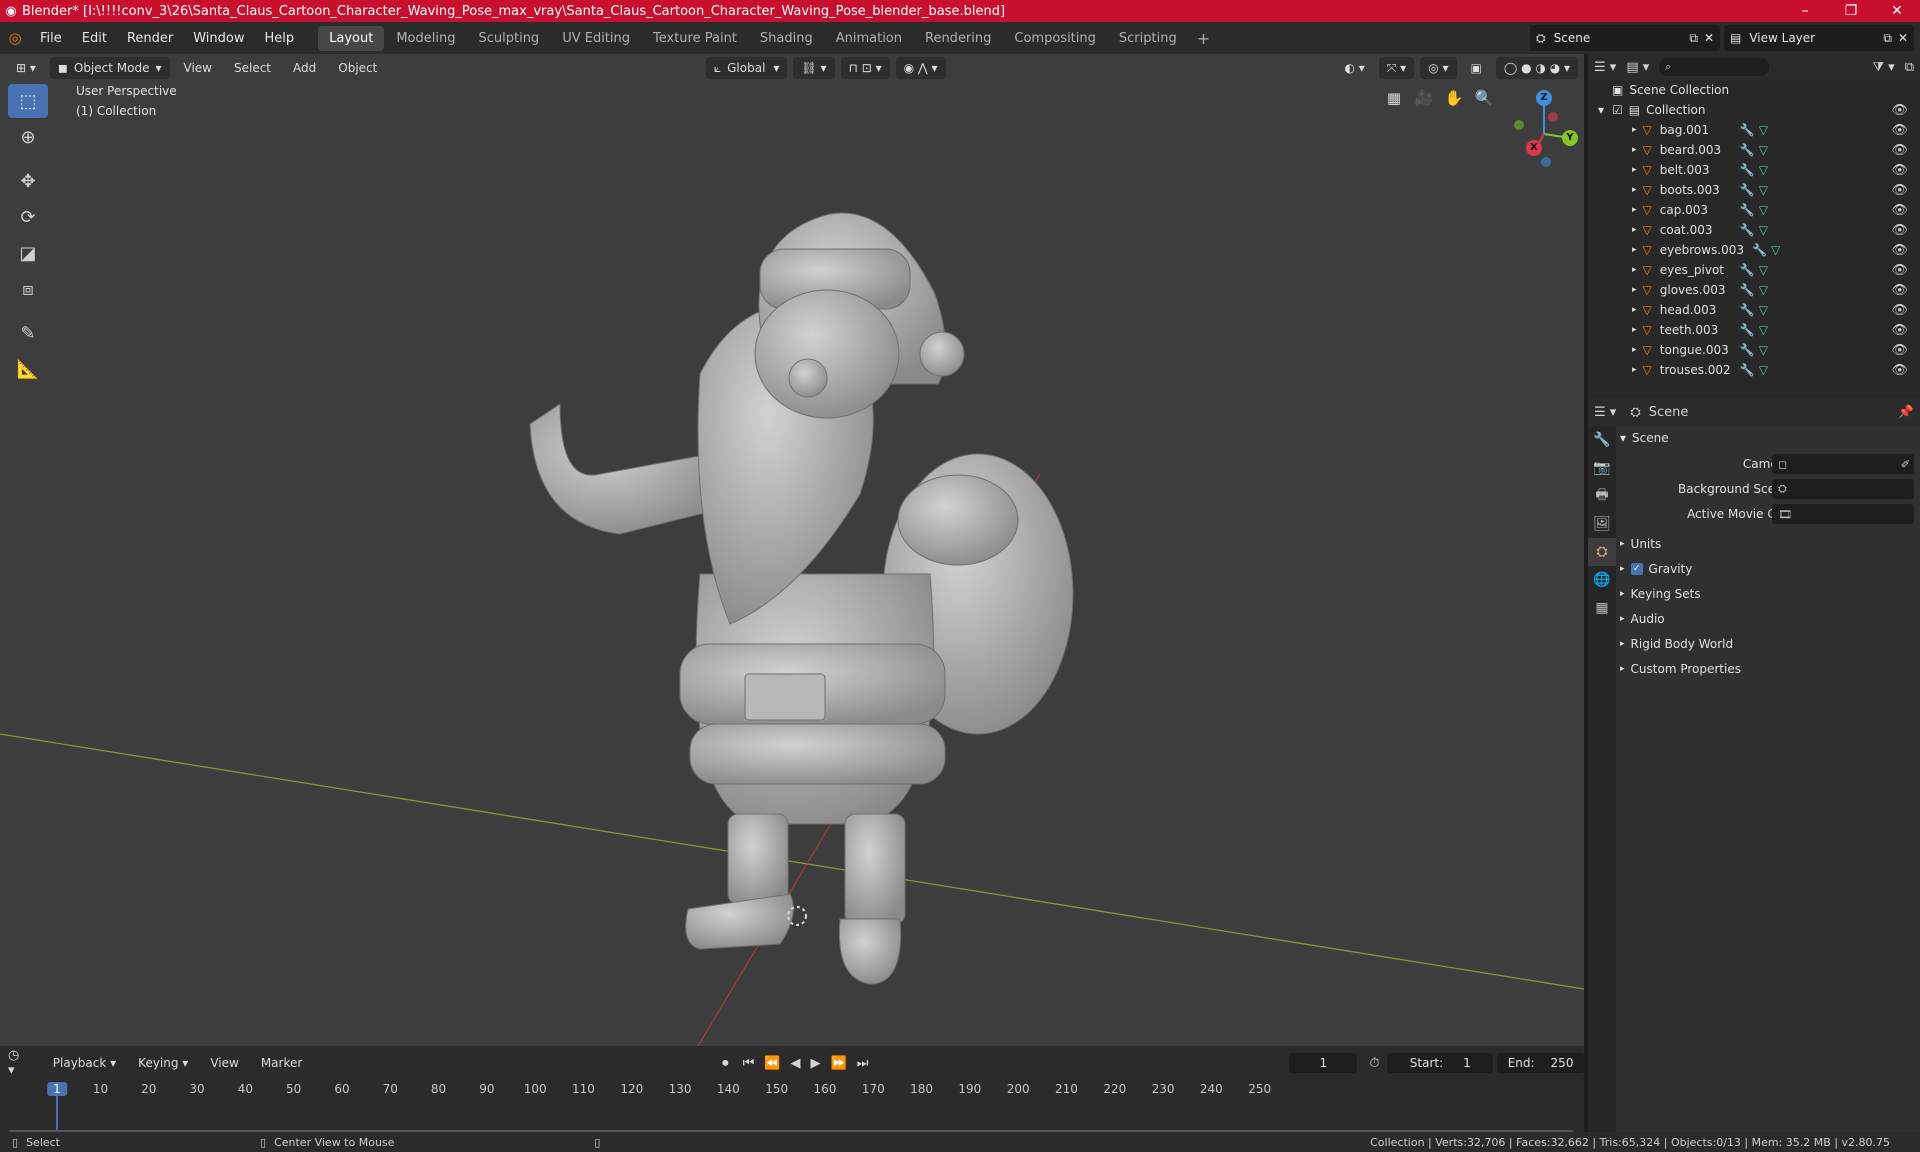 The height and width of the screenshot is (1152, 1920). Describe the element at coordinates (1636, 569) in the screenshot. I see `gravity-checkbox: ✓` at that location.